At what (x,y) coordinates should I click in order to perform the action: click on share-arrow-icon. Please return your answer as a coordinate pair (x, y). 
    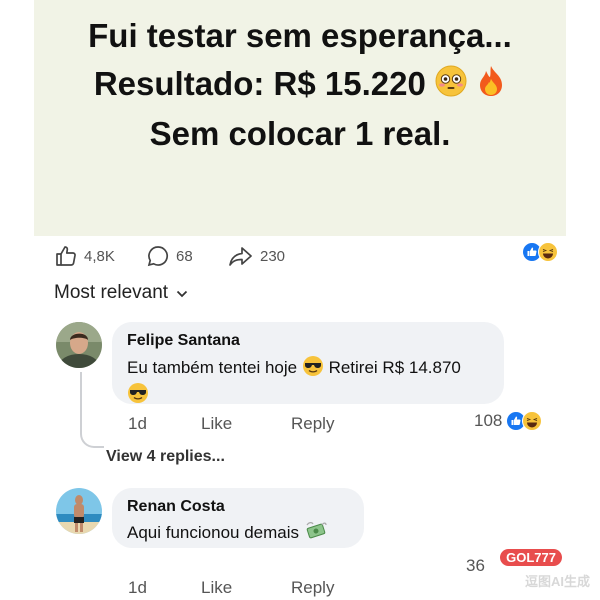
    Looking at the image, I should click on (241, 256).